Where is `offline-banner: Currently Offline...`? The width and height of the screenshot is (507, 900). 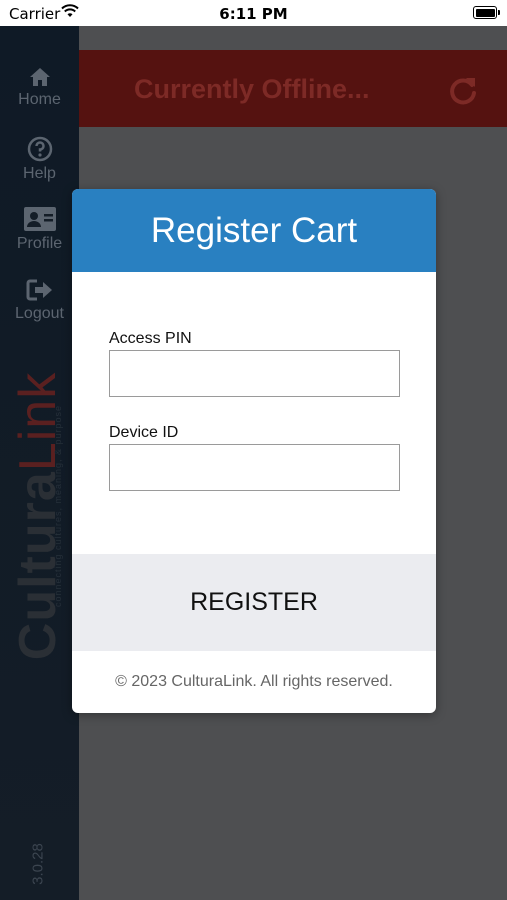 offline-banner: Currently Offline... is located at coordinates (293, 88).